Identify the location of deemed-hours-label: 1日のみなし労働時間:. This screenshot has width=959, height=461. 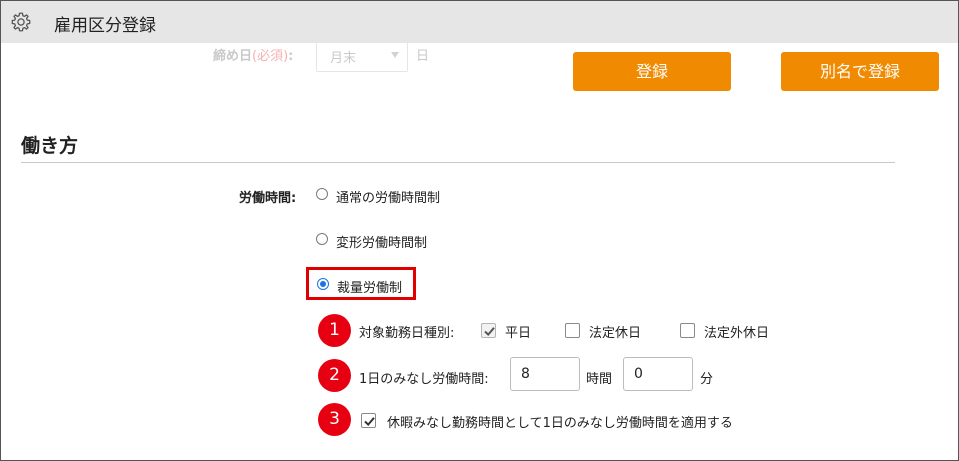
(424, 379).